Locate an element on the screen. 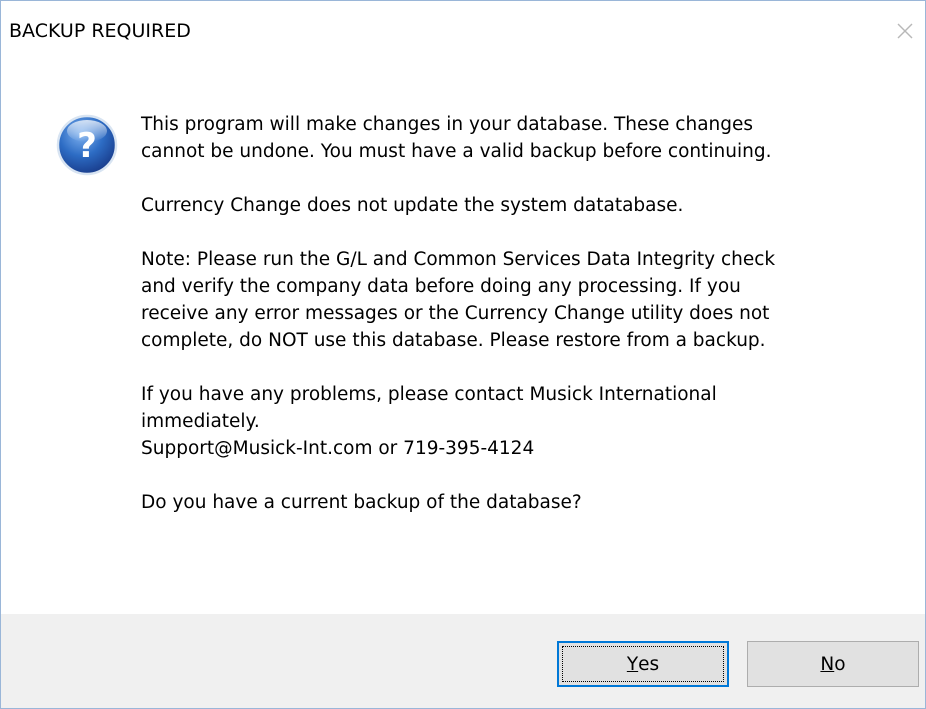 Image resolution: width=926 pixels, height=709 pixels. close-button is located at coordinates (905, 31).